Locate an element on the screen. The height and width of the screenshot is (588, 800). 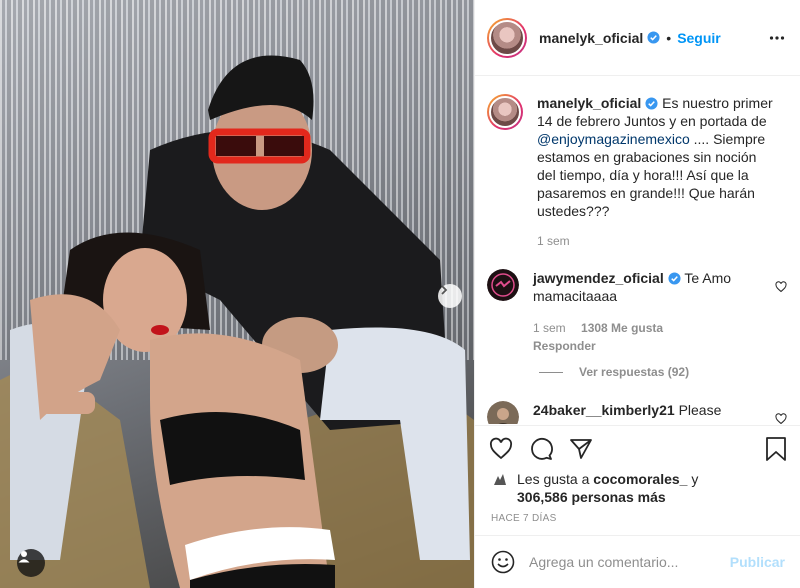
view-replies-button: Ver respuestas (92) is located at coordinates (614, 372).